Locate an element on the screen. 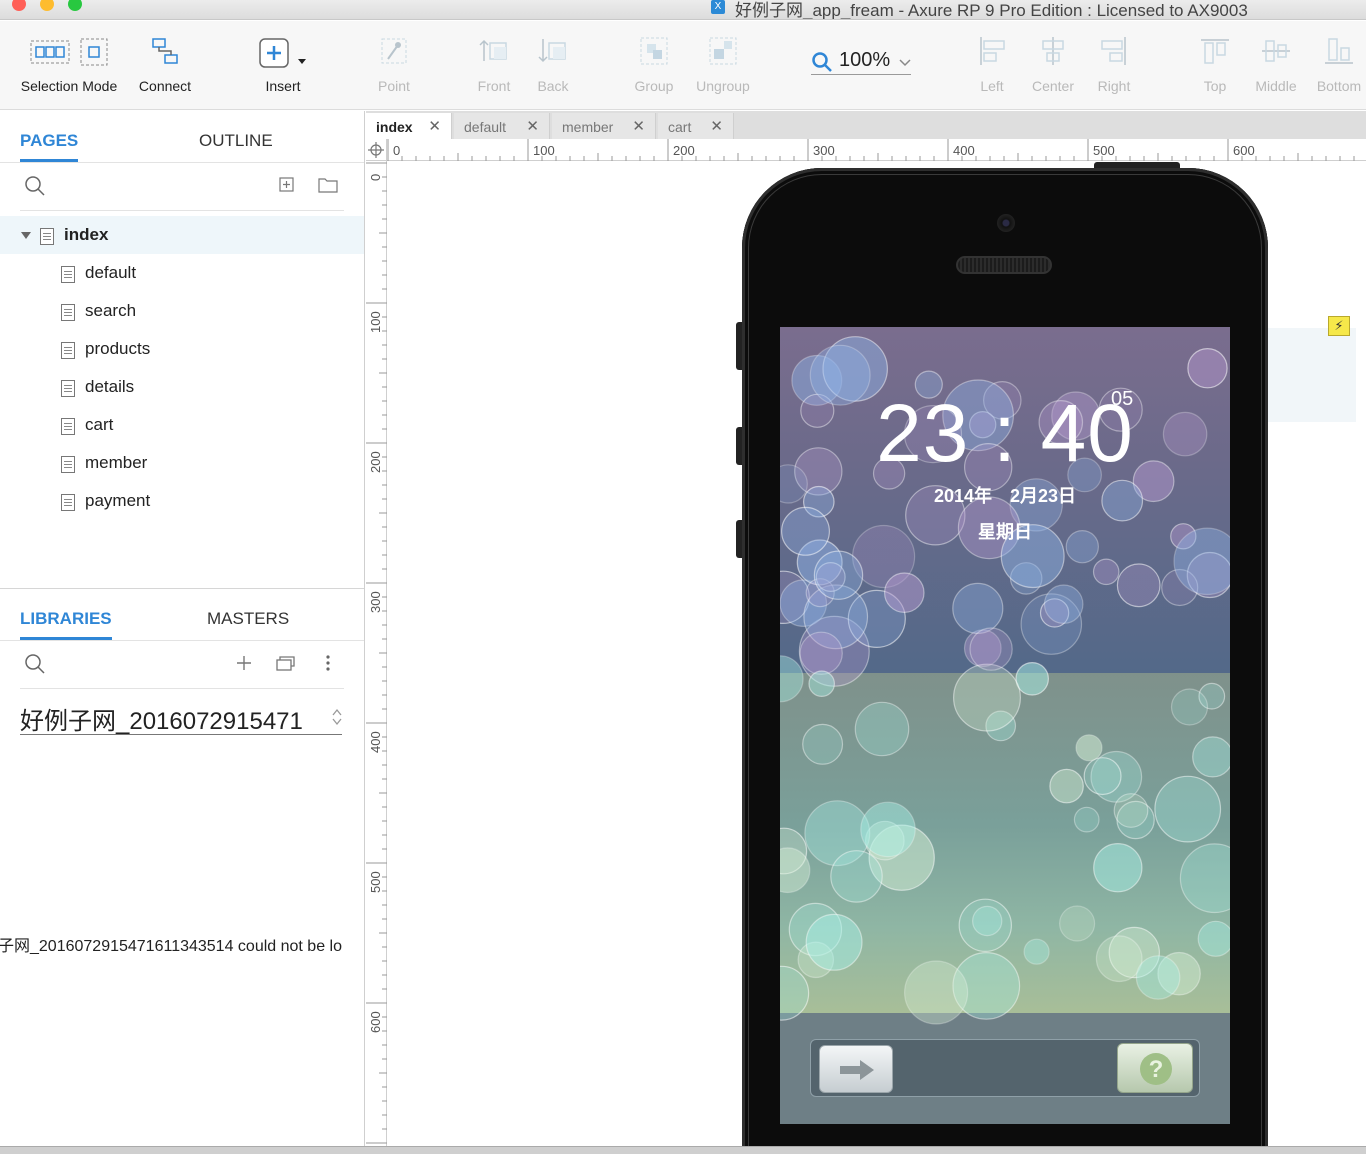 The width and height of the screenshot is (1366, 1154). page-label: cart is located at coordinates (99, 424).